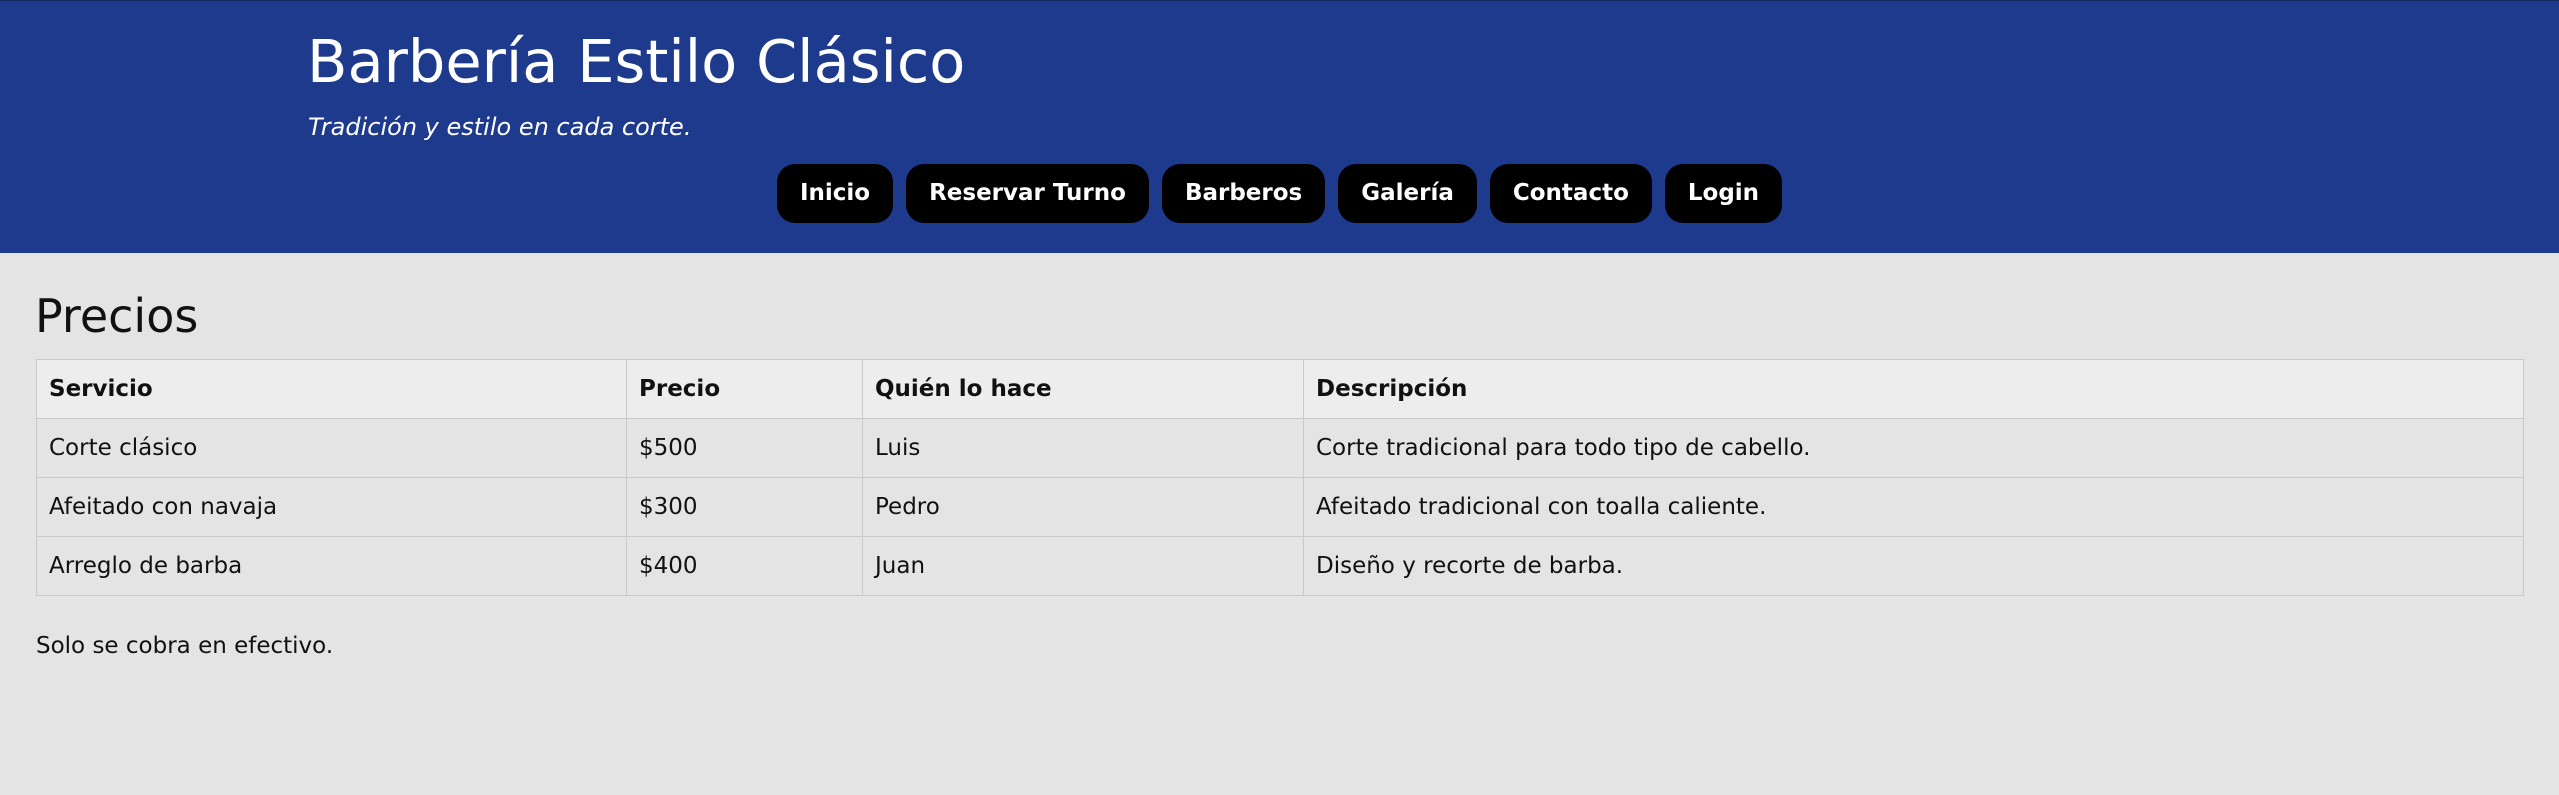 The image size is (2559, 795). I want to click on site-title: Barbería Estilo Clásico, so click(636, 61).